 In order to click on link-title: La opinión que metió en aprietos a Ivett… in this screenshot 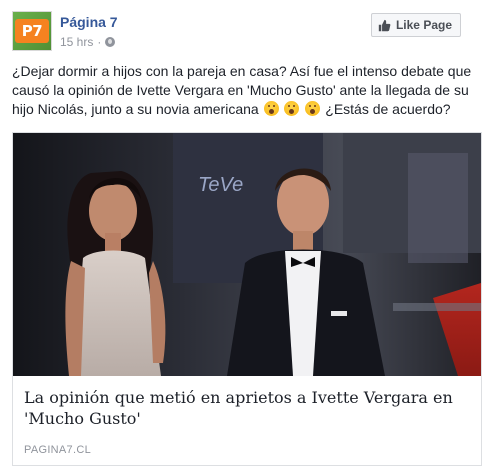, I will do `click(247, 408)`.